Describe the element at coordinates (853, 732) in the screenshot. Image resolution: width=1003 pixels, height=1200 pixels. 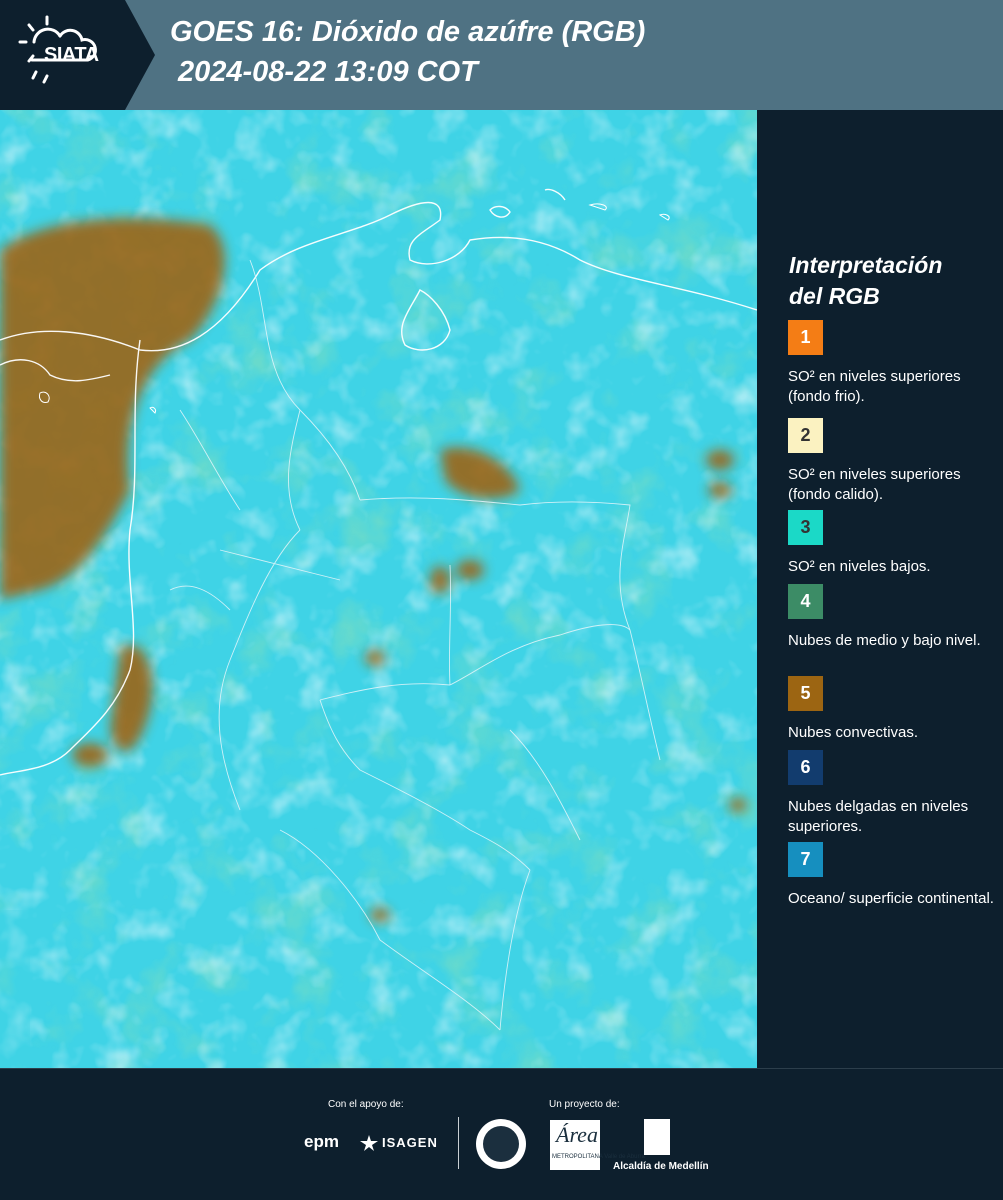
I see `legend-label: Nubes convectivas.` at that location.